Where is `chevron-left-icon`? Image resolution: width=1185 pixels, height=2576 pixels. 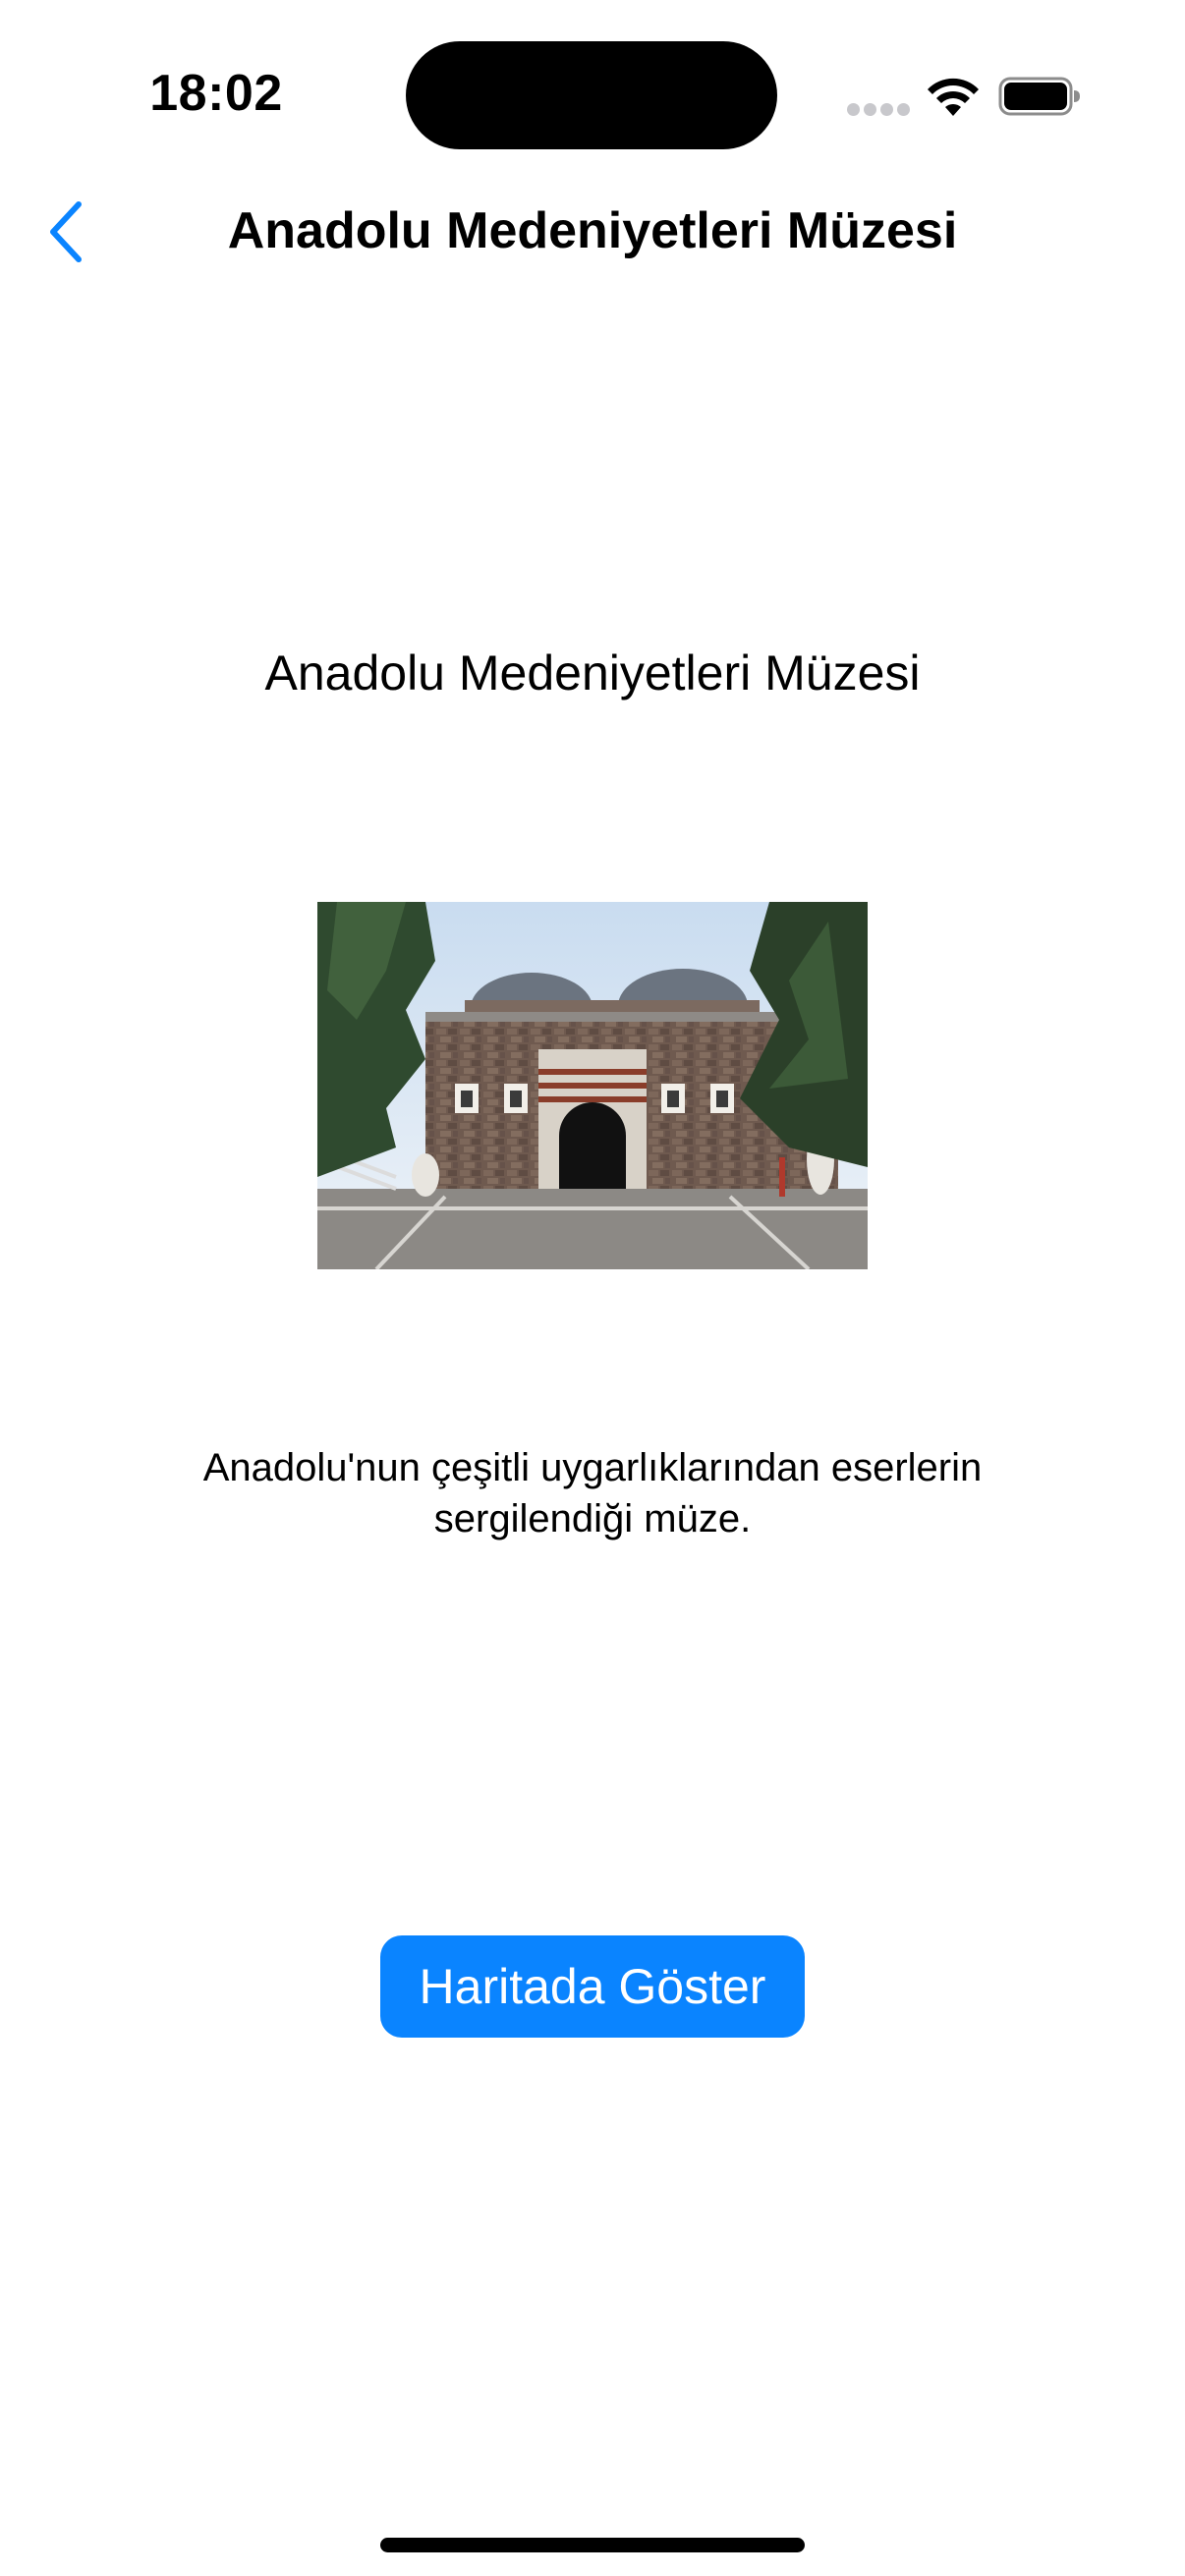
chevron-left-icon is located at coordinates (66, 231).